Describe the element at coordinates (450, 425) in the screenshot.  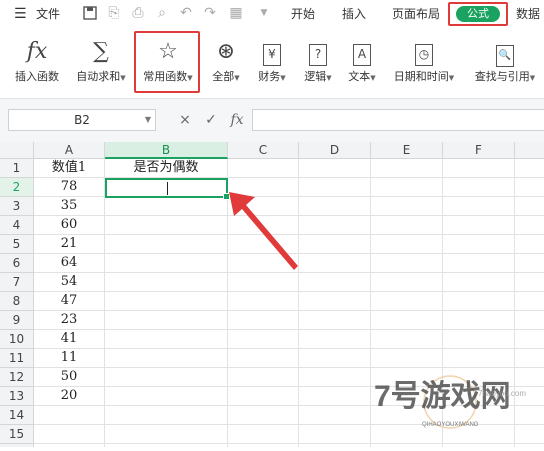
I see `watermark-sub: QIHAOYOUXIWANG` at that location.